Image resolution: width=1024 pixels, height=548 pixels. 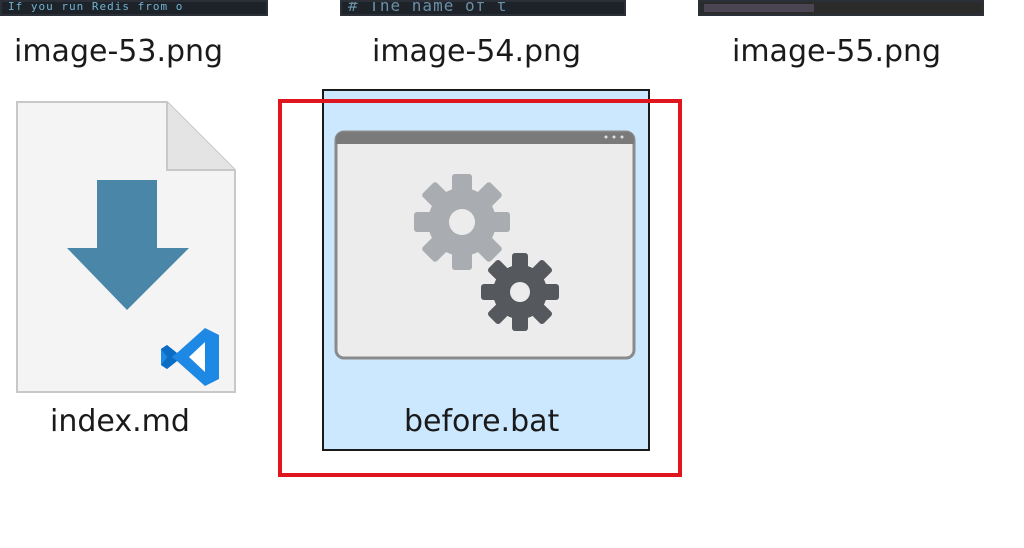 What do you see at coordinates (120, 421) in the screenshot?
I see `file-label-index-md: index.md` at bounding box center [120, 421].